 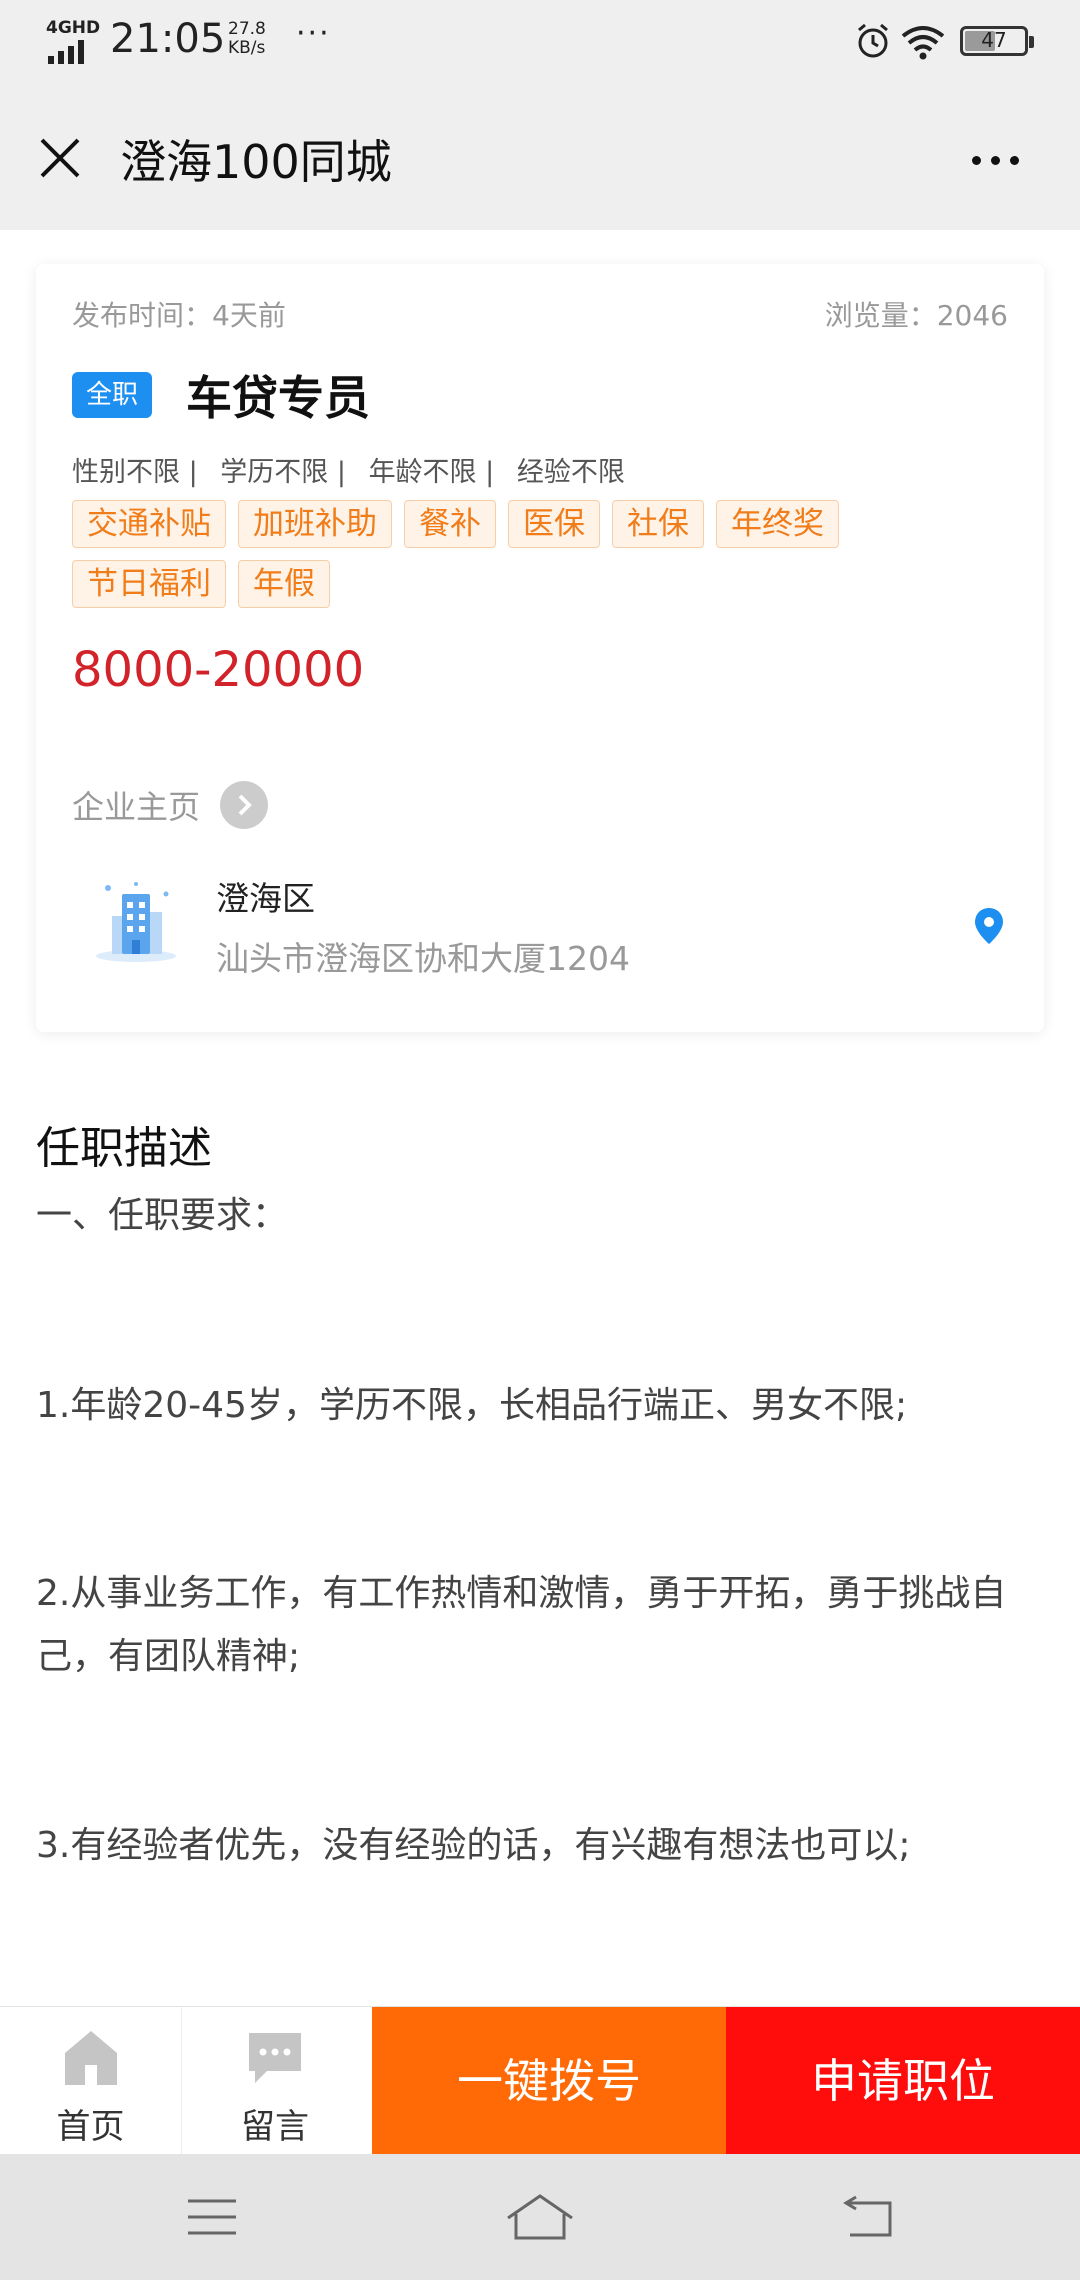 I want to click on battery-level: 47, so click(x=994, y=40).